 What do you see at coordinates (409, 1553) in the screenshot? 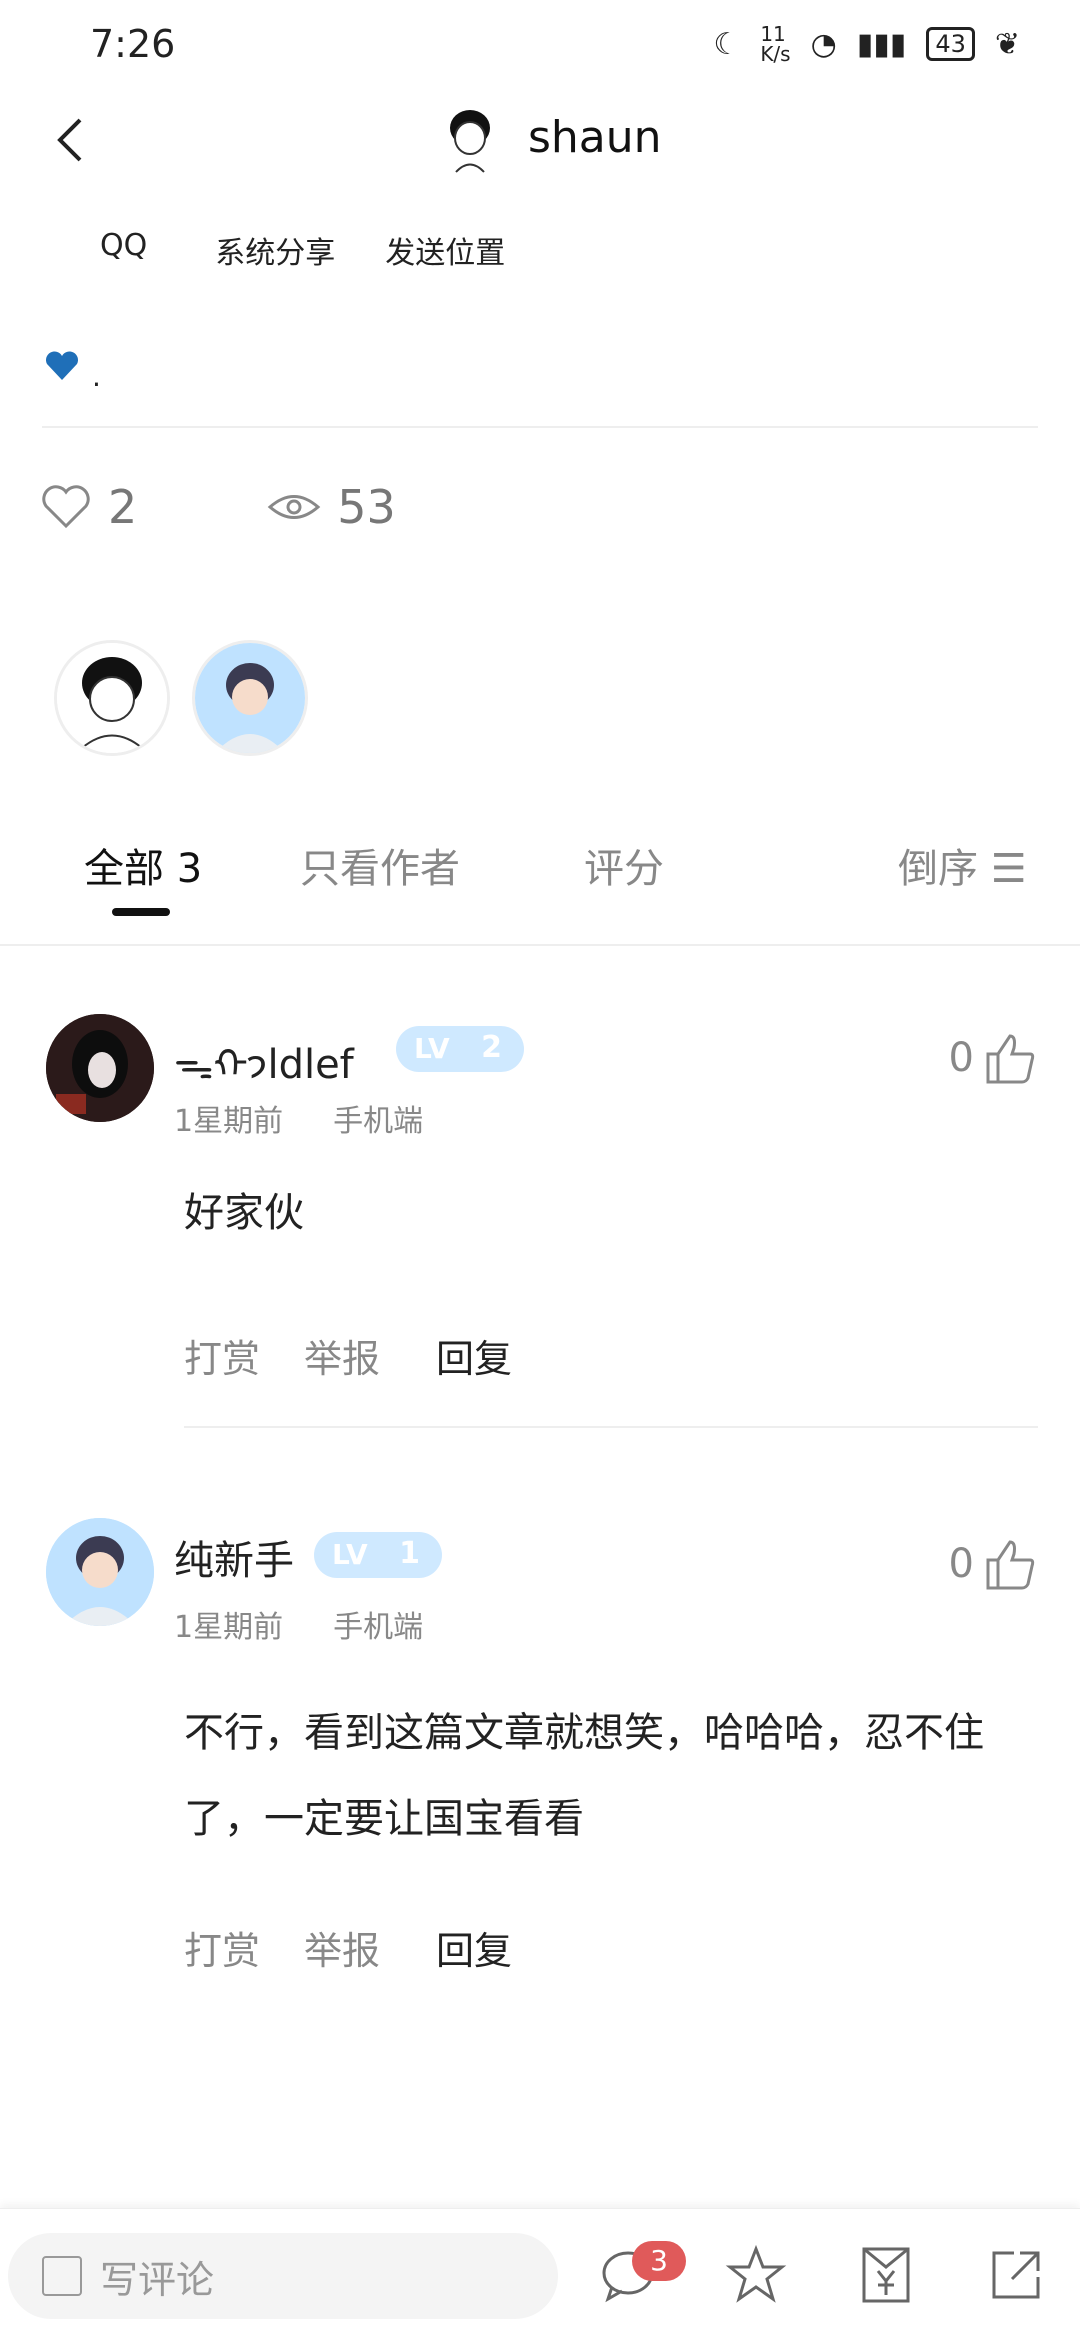
I see `level-number: 1` at bounding box center [409, 1553].